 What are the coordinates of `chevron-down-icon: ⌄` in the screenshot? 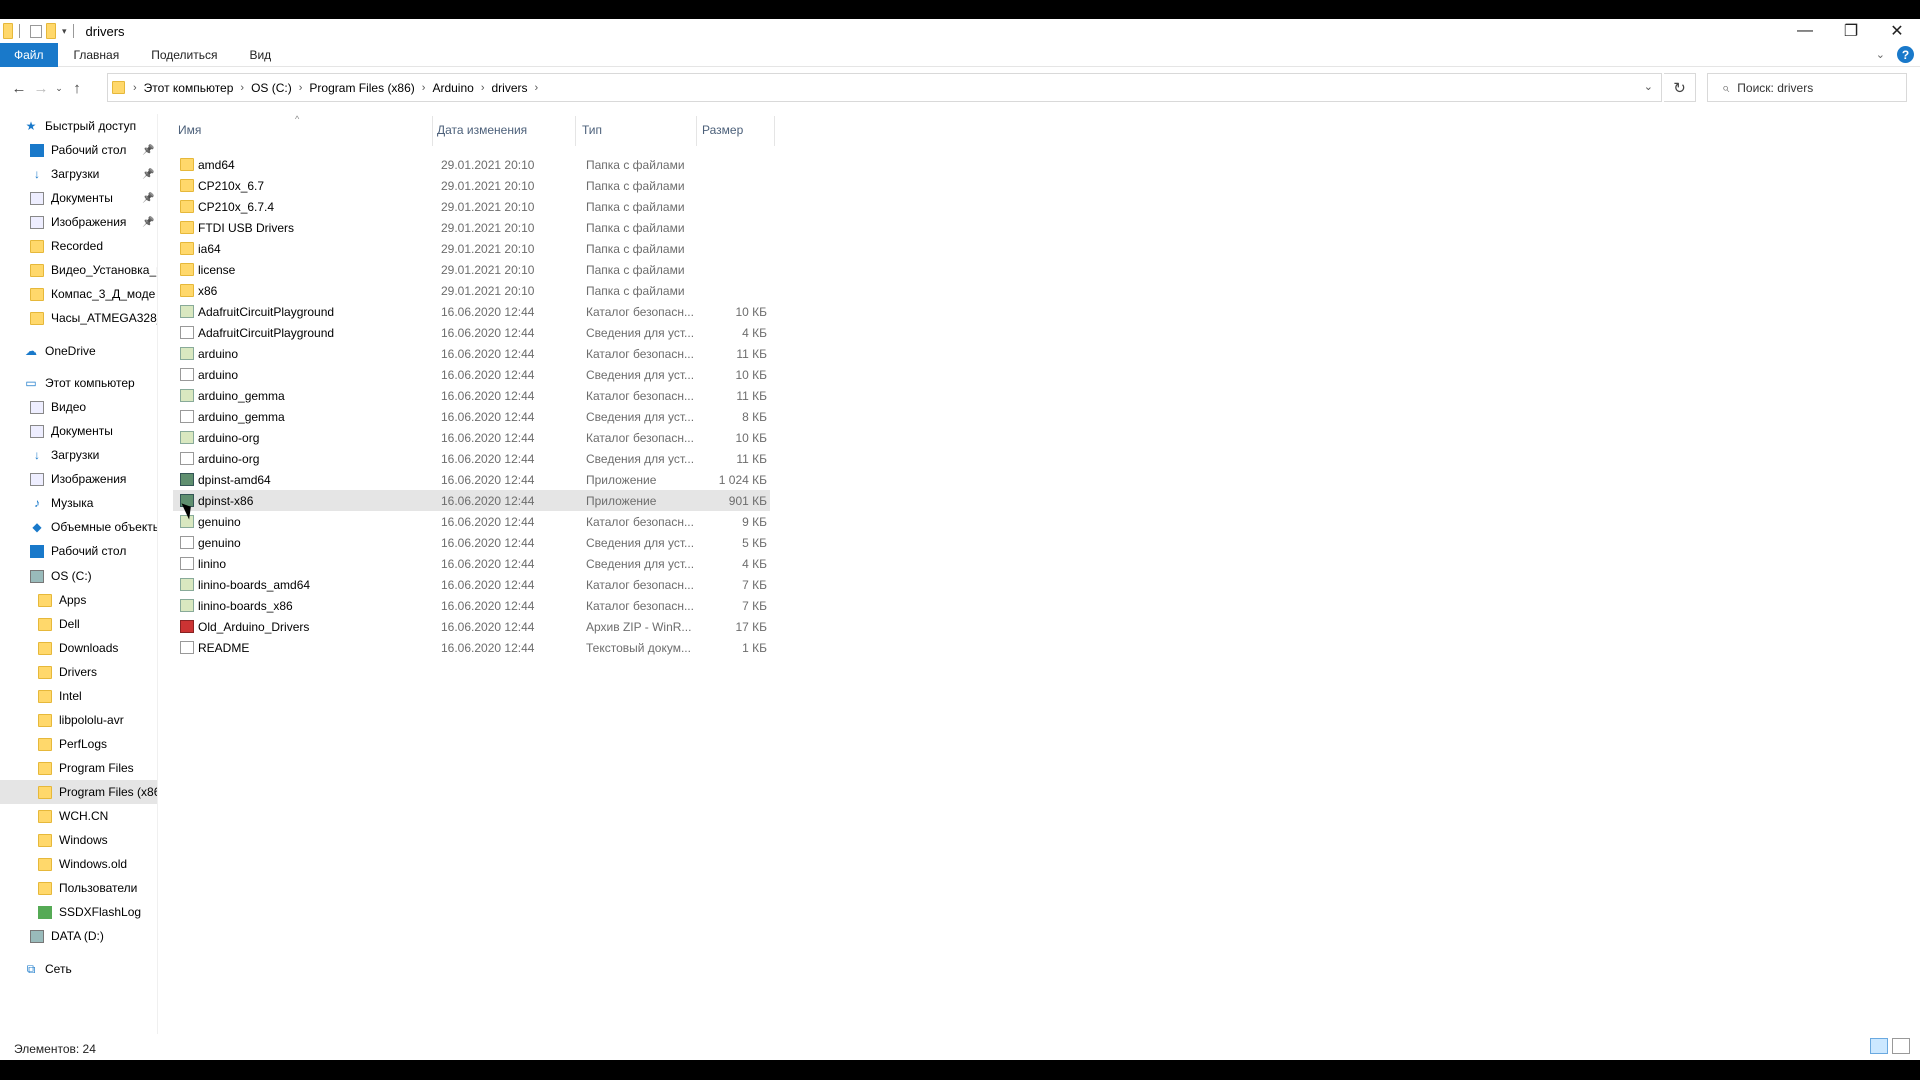 It's located at (1648, 86).